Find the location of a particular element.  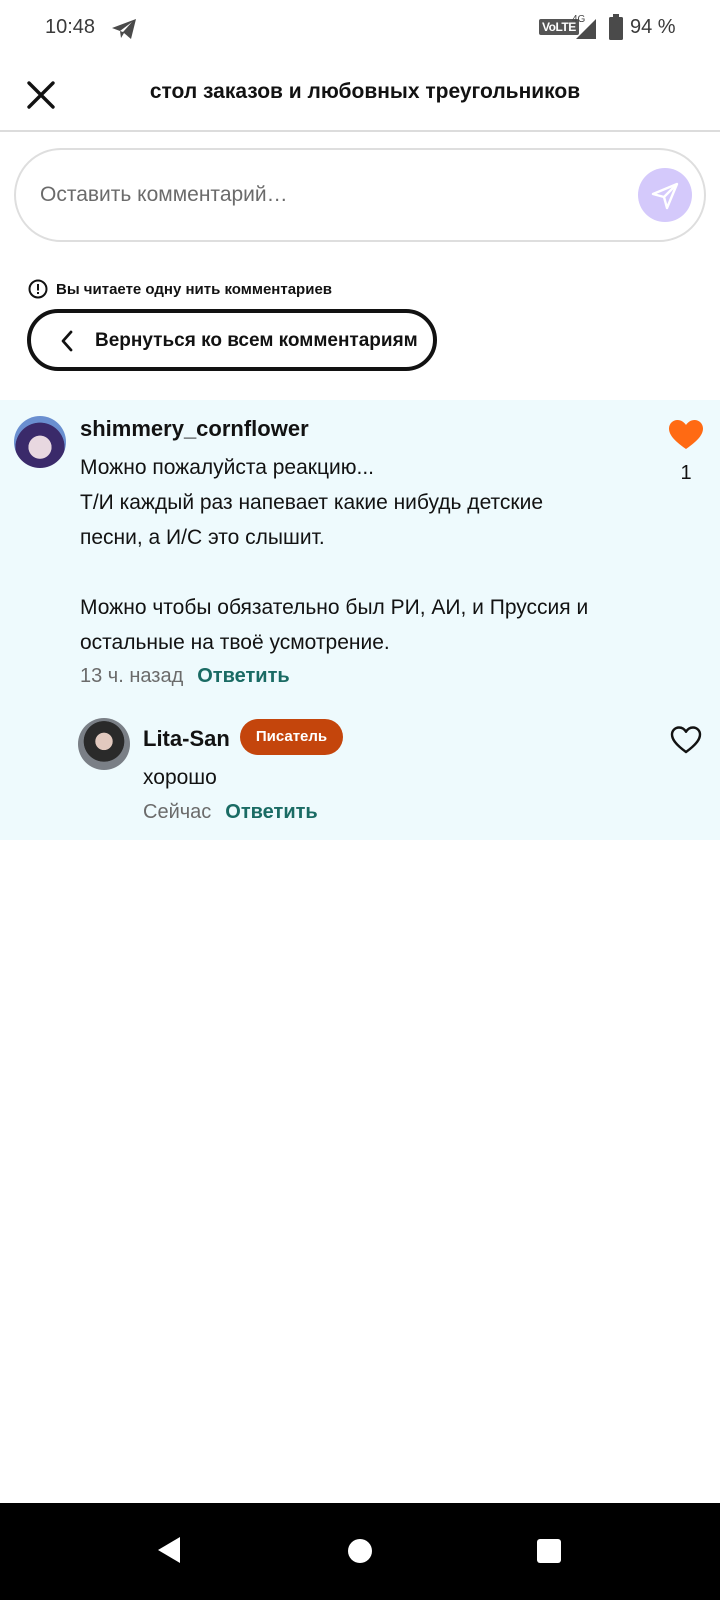

thread-notice-text: Вы читаете одну нить комментариев is located at coordinates (194, 289).